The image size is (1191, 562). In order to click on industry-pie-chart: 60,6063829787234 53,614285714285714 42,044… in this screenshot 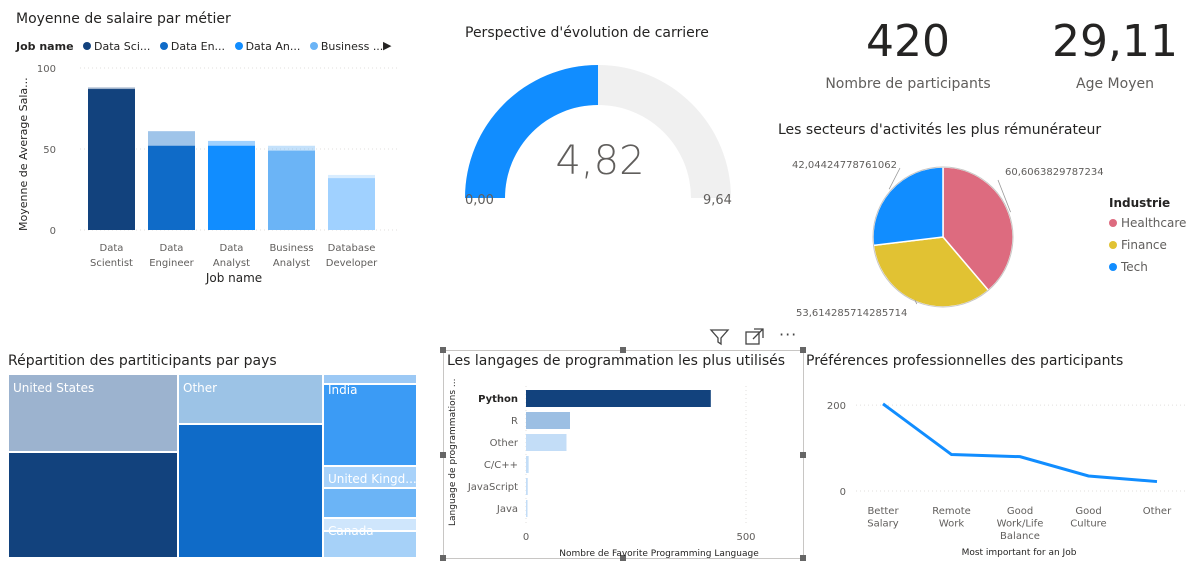, I will do `click(948, 239)`.